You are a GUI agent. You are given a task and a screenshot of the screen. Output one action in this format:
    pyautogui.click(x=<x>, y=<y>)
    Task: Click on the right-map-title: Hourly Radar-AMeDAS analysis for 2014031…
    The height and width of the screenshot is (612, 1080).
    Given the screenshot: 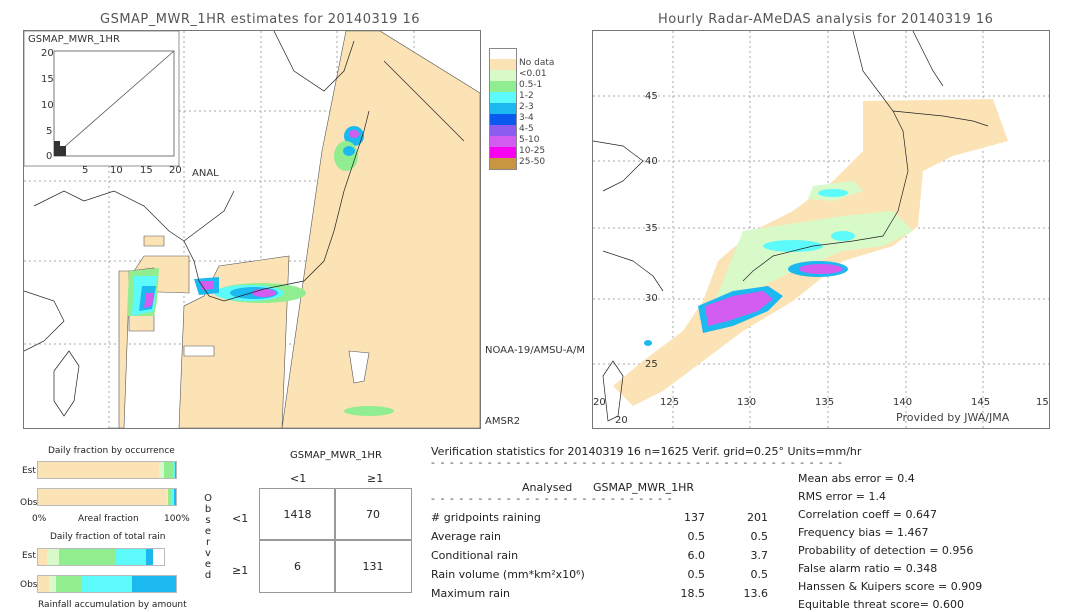 What is the action you would take?
    pyautogui.click(x=826, y=19)
    